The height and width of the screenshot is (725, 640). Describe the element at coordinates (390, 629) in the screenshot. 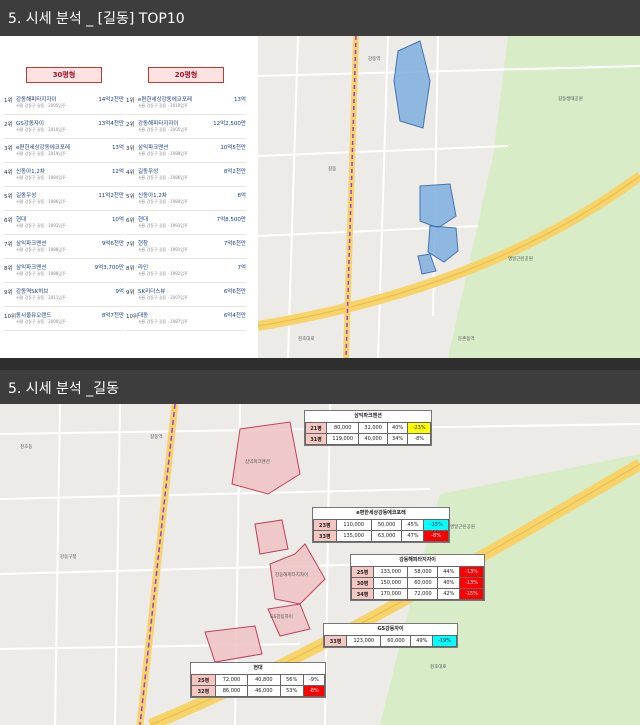

I see `price-box-title: GS강동자이` at that location.